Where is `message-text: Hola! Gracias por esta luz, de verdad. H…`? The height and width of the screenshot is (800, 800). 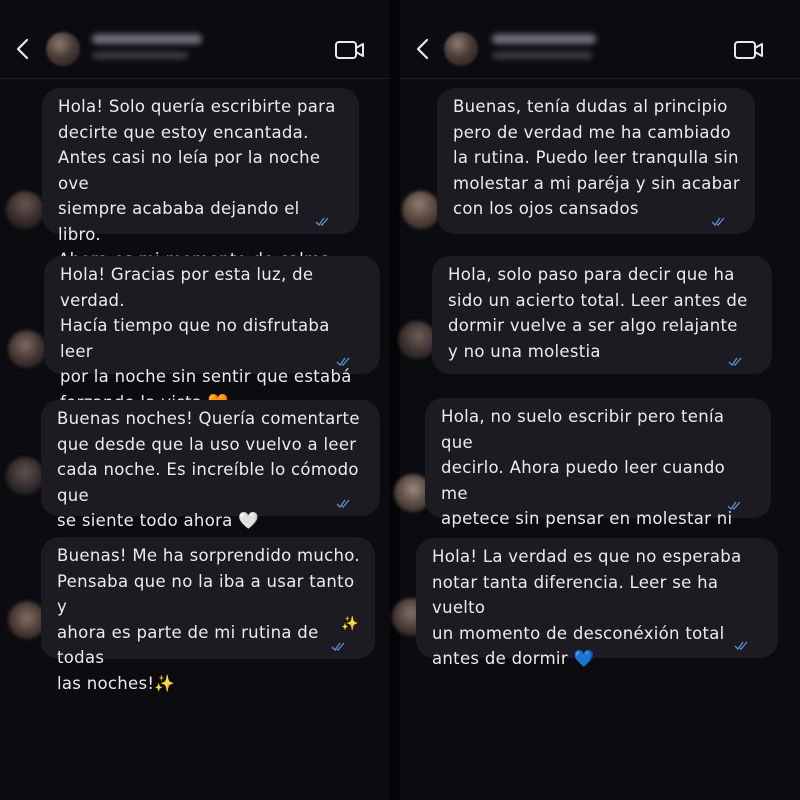
message-text: Hola! Gracias por esta luz, de verdad. H… is located at coordinates (206, 338).